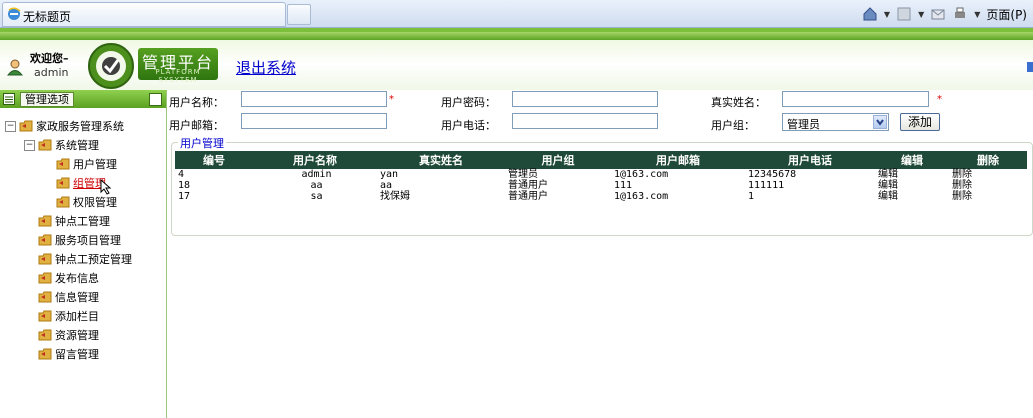 The image size is (1033, 418). I want to click on password-input, so click(585, 99).